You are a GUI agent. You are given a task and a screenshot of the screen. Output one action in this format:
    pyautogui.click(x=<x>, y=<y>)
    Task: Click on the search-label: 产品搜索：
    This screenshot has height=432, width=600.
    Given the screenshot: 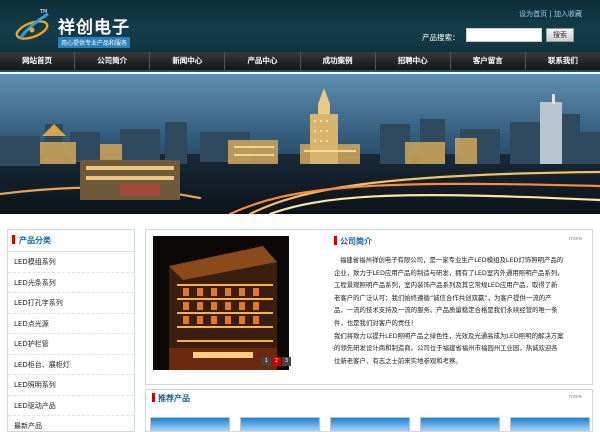 What is the action you would take?
    pyautogui.click(x=441, y=37)
    